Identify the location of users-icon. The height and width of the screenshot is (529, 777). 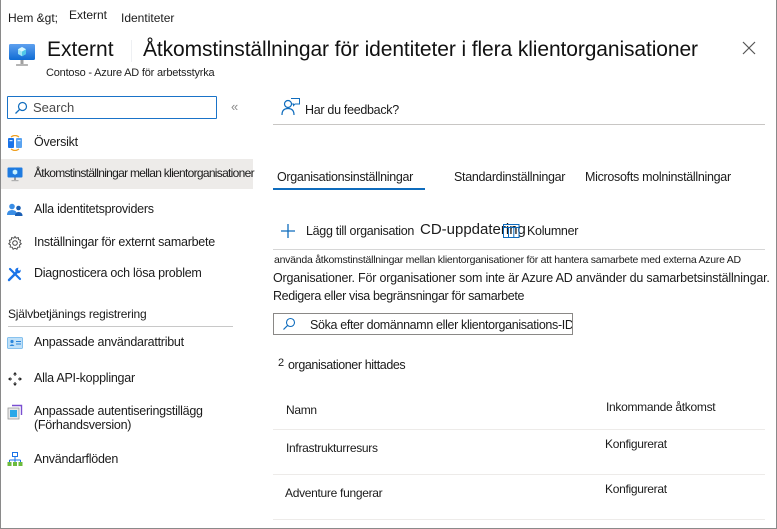
(15, 209).